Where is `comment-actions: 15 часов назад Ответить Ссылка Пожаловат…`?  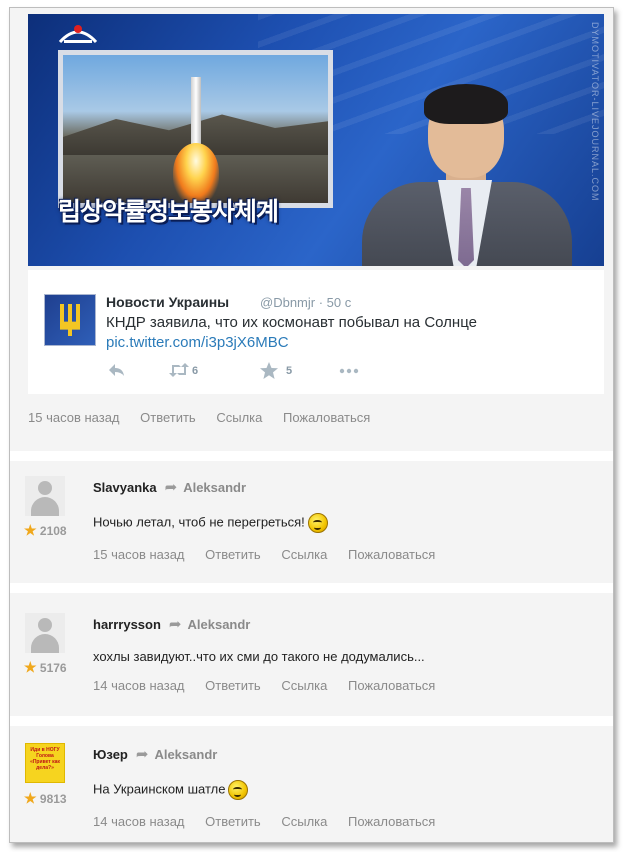 comment-actions: 15 часов назад Ответить Ссылка Пожаловат… is located at coordinates (272, 554).